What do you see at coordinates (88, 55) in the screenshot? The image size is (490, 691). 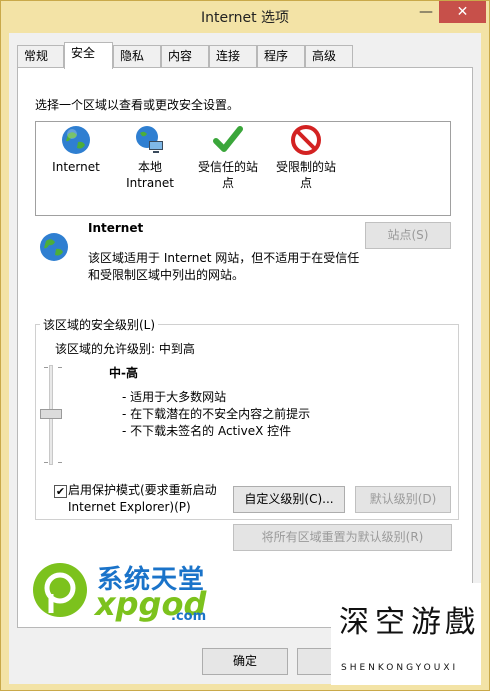 I see `tab-security: 安全` at bounding box center [88, 55].